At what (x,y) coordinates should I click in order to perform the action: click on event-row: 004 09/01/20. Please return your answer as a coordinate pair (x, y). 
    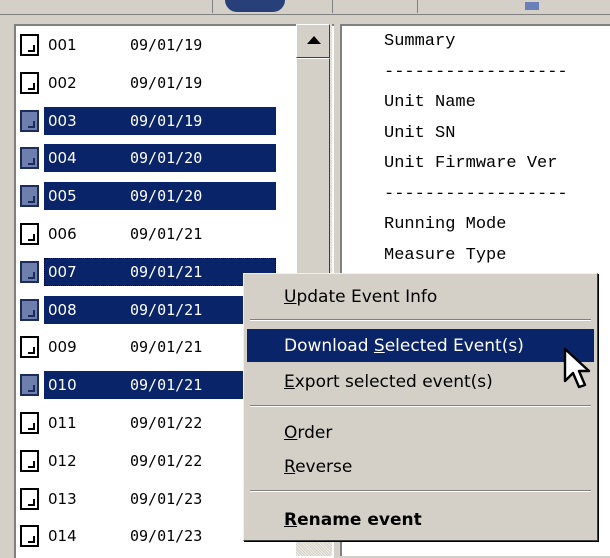
    Looking at the image, I should click on (166, 158).